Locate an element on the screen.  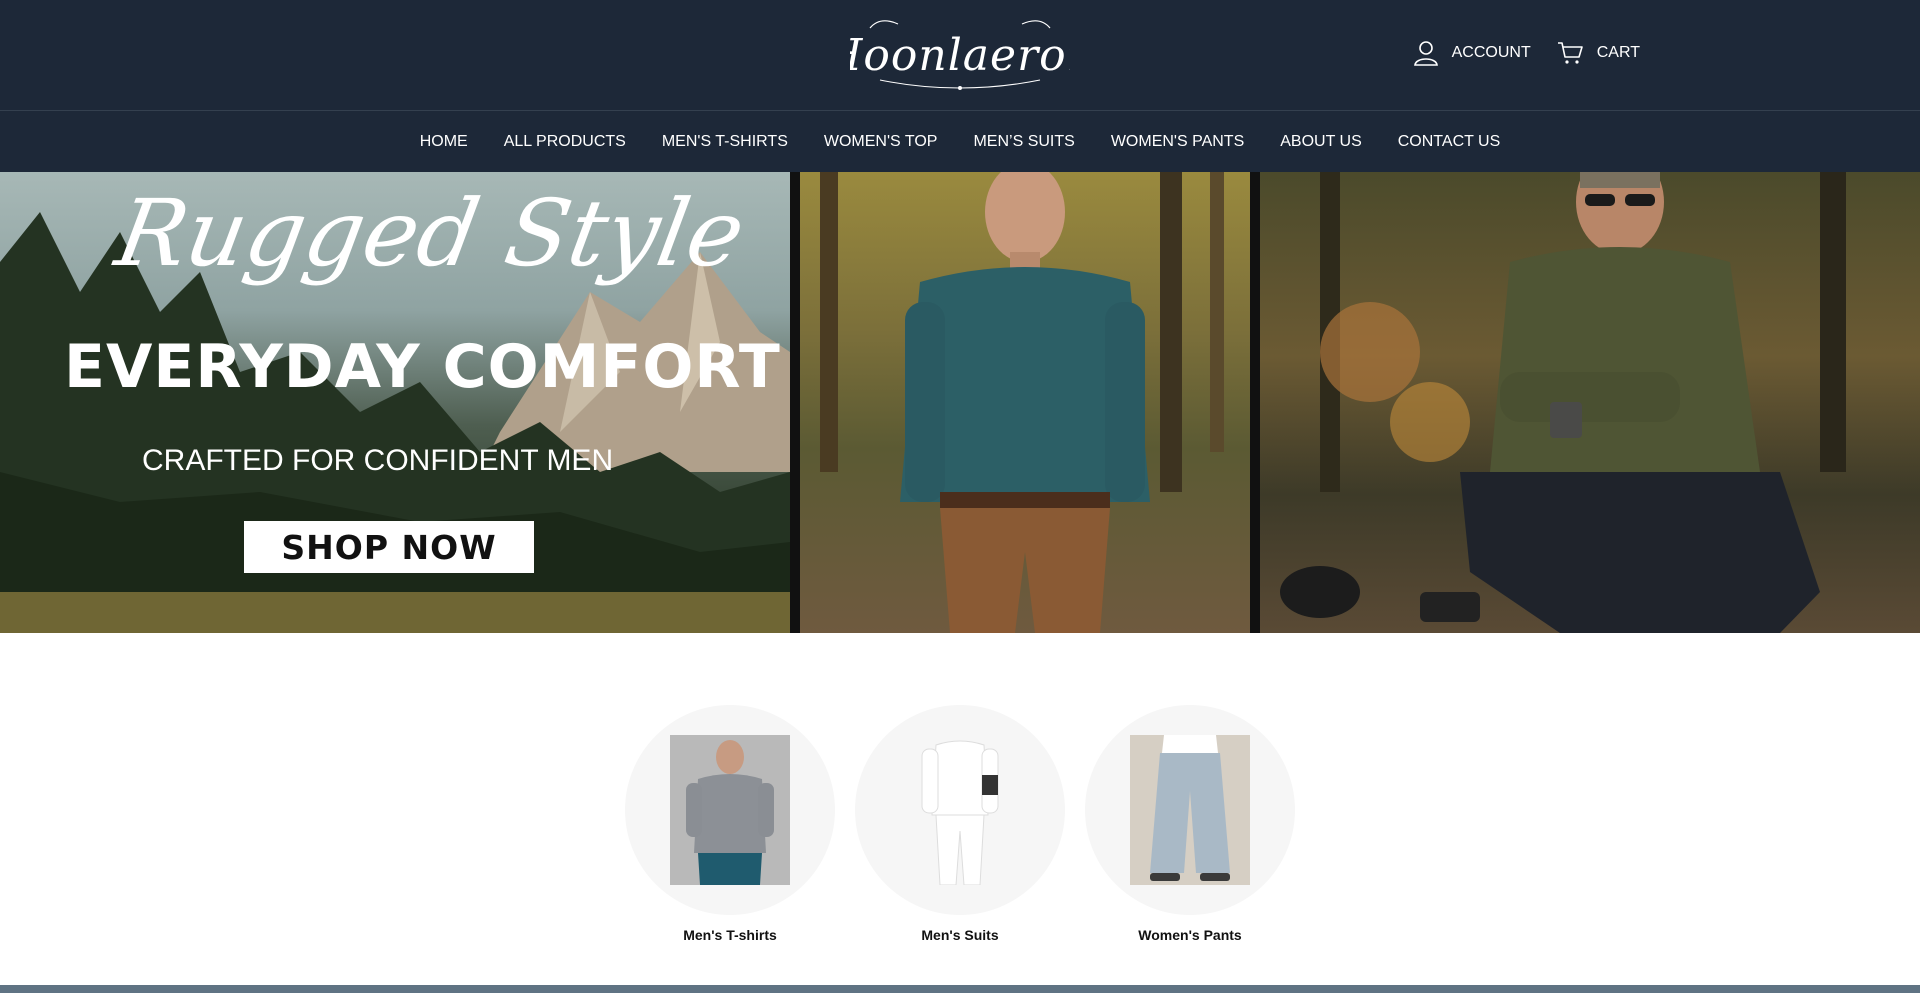
model-camp-illustration is located at coordinates (1563, 402).